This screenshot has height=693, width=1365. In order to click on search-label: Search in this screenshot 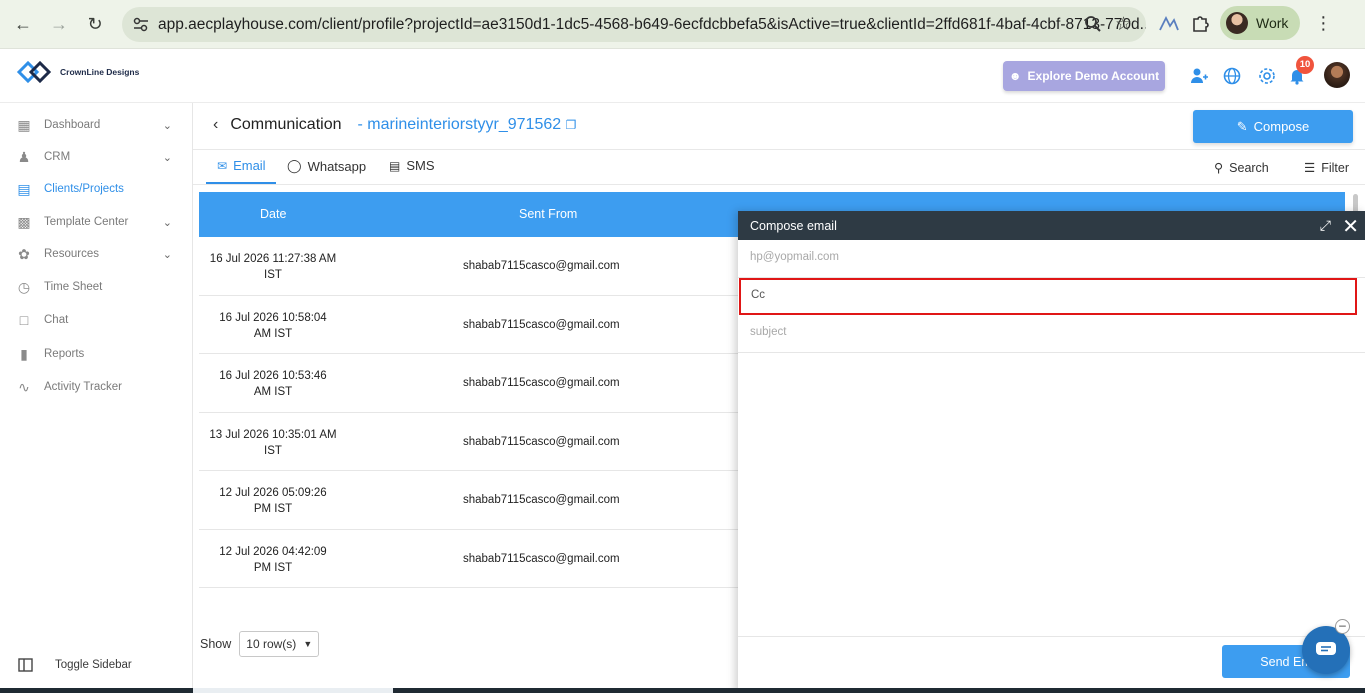, I will do `click(1249, 167)`.